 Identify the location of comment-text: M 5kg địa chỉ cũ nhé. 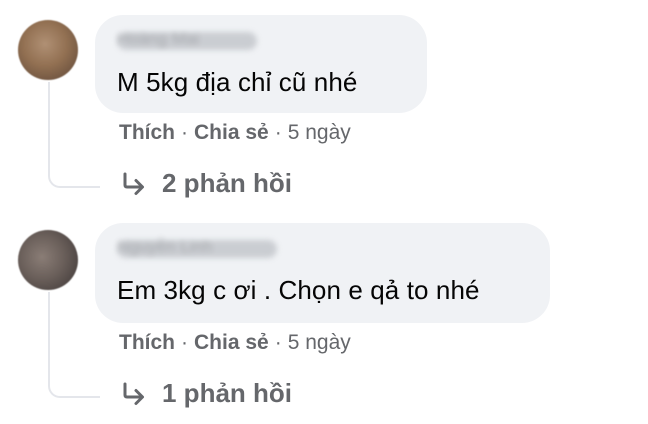
(237, 82).